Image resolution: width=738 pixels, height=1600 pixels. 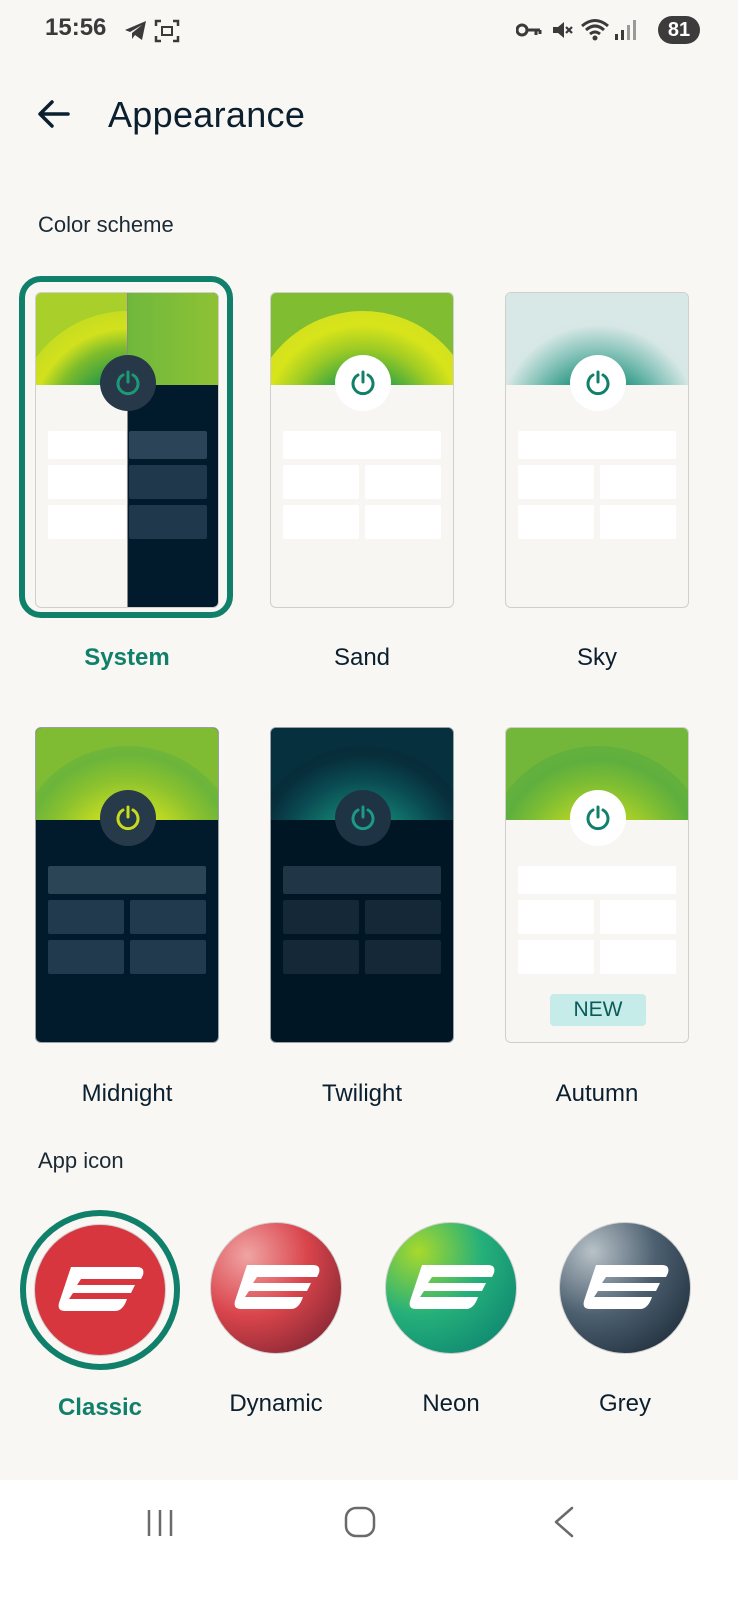 I want to click on app-icon-label-dynamic: Dynamic, so click(x=276, y=1403).